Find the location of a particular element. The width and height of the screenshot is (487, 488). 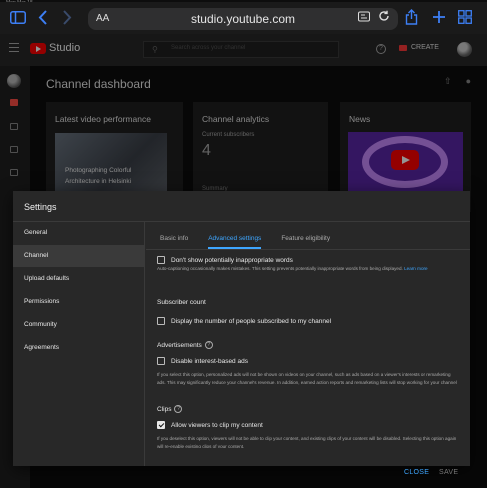

back-icon is located at coordinates (43, 19).